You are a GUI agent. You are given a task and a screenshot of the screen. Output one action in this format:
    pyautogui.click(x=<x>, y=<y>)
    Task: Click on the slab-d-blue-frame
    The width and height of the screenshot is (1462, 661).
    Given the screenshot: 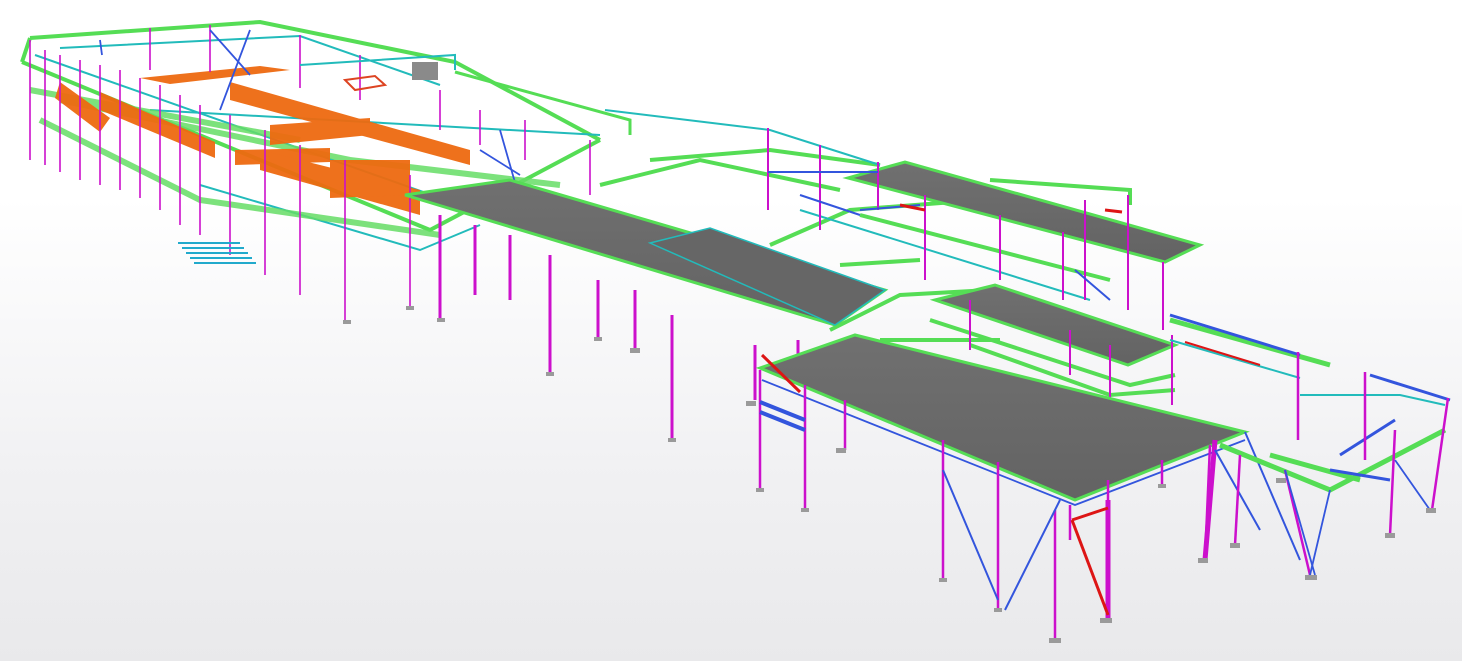 What is the action you would take?
    pyautogui.click(x=782, y=416)
    